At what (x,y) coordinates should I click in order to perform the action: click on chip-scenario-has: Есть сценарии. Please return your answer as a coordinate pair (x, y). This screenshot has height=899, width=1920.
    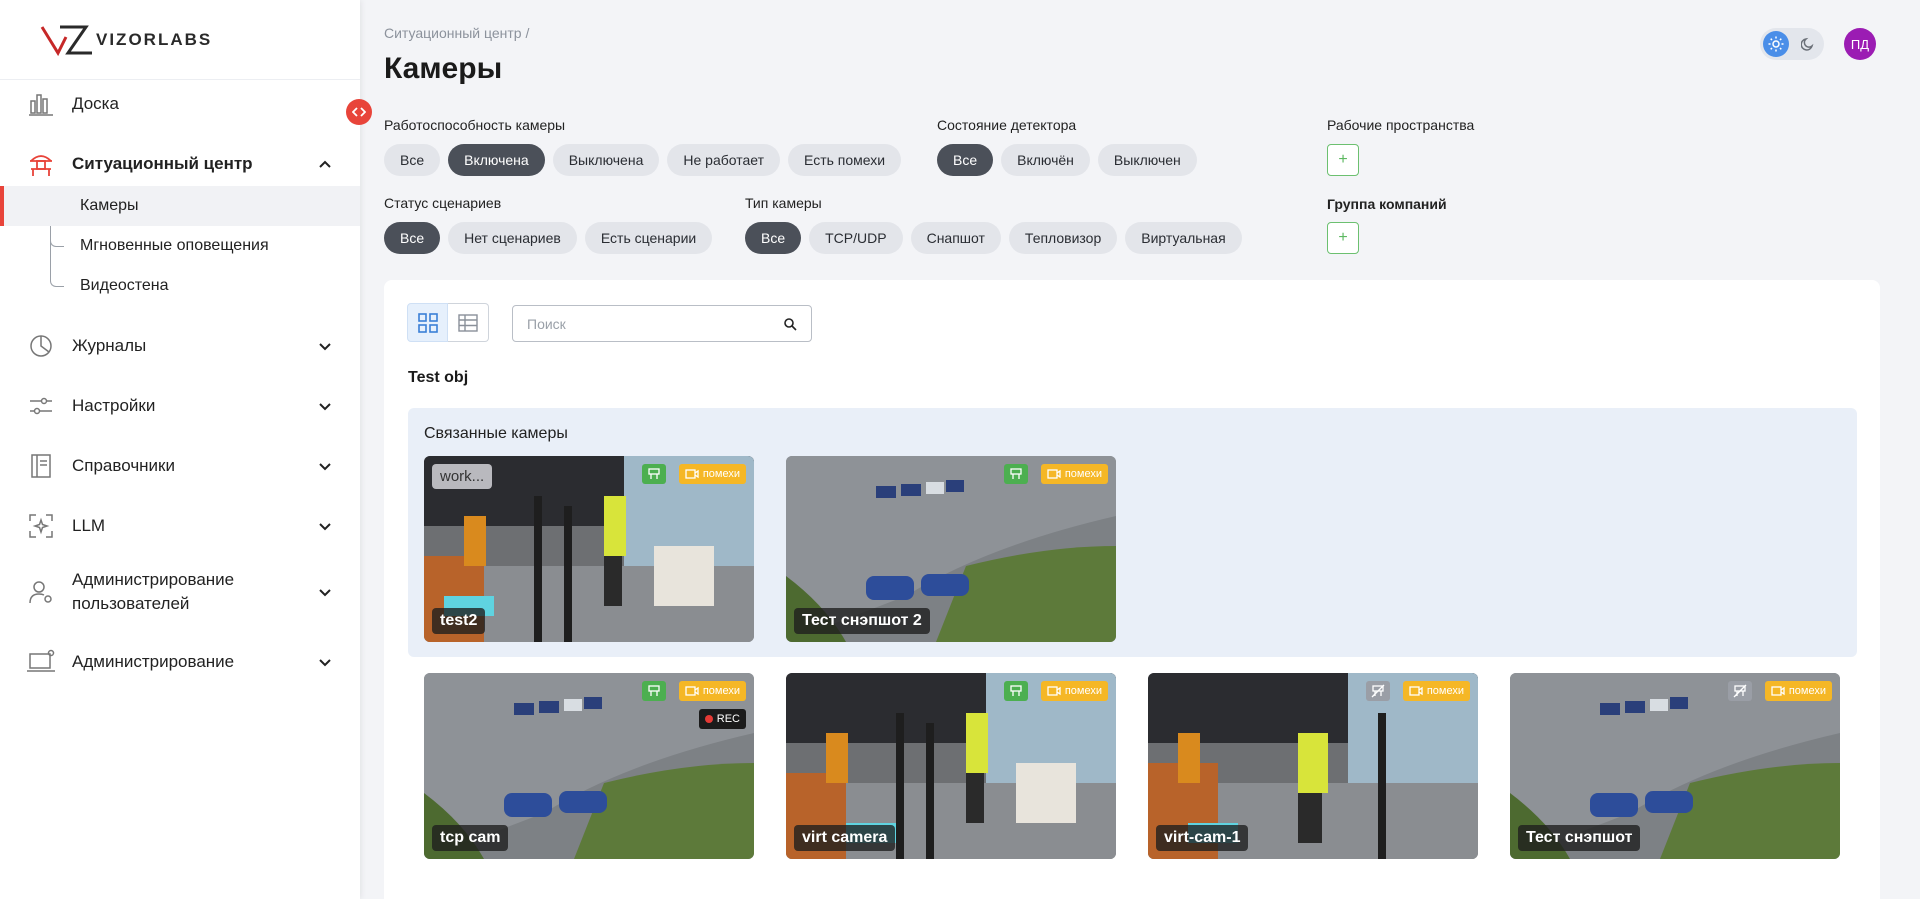
    Looking at the image, I should click on (648, 238).